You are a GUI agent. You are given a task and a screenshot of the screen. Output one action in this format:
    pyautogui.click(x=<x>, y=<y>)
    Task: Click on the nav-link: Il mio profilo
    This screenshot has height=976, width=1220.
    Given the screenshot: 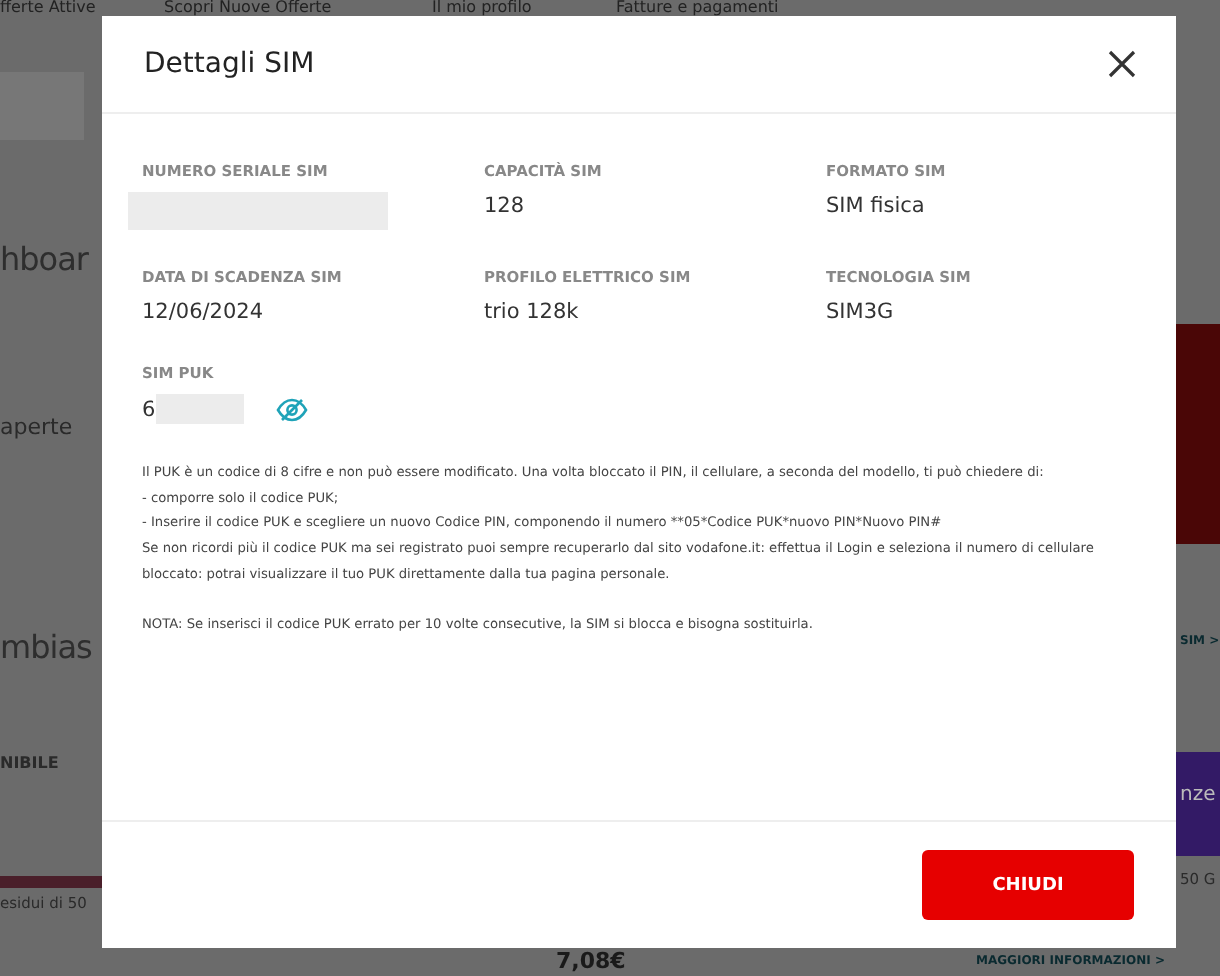 What is the action you would take?
    pyautogui.click(x=482, y=8)
    